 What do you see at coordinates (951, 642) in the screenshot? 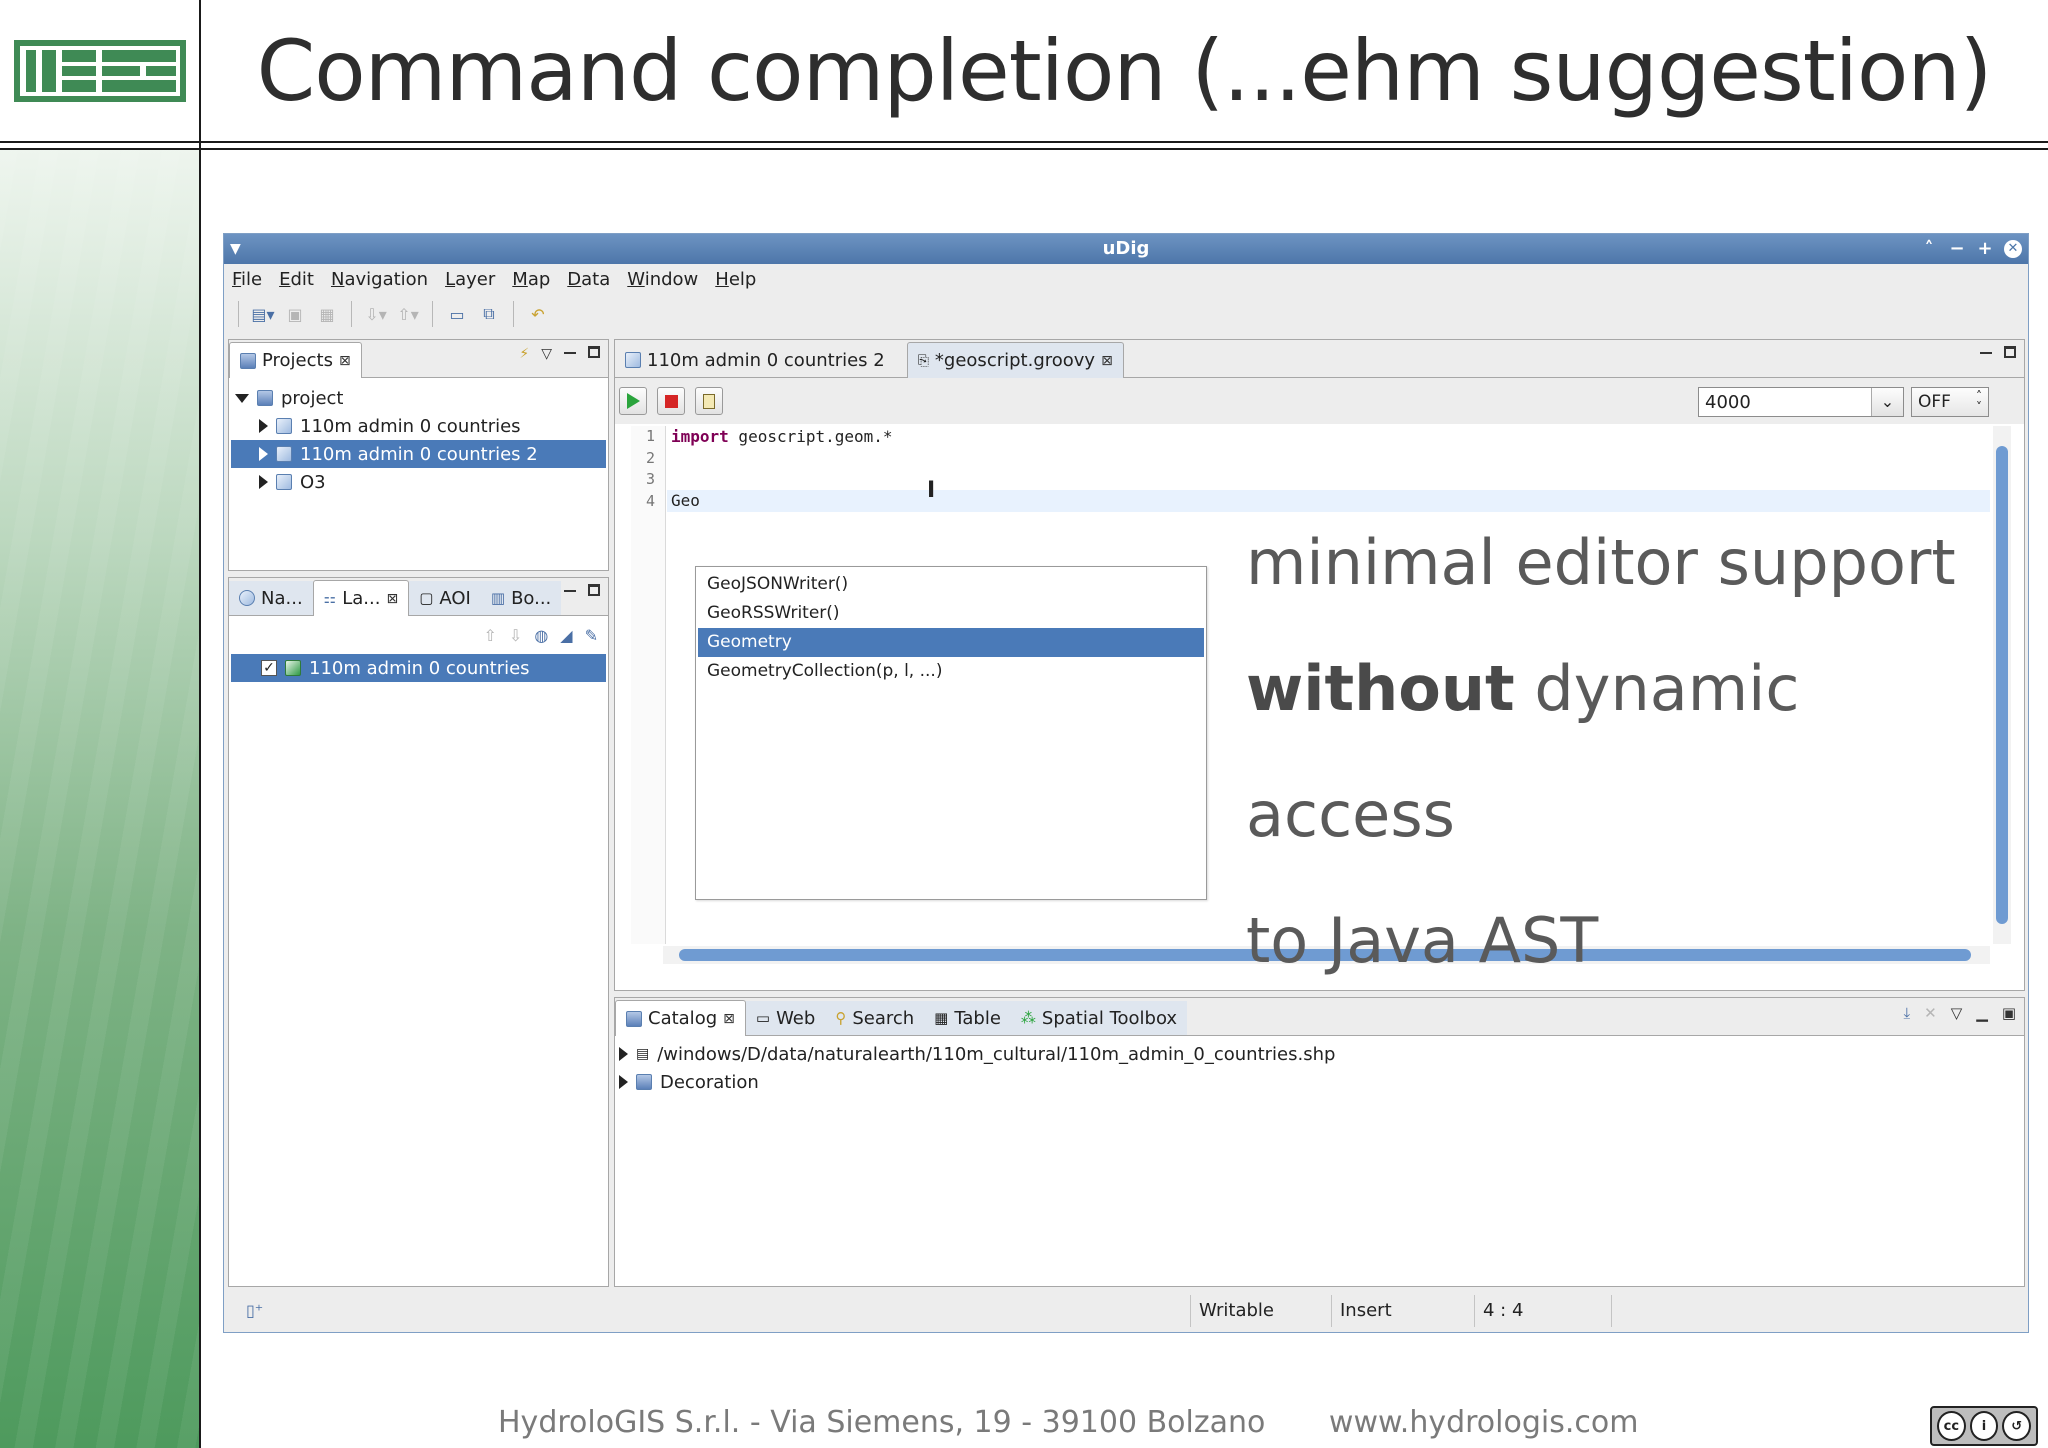
I see `completion-item-selected: Geometry` at bounding box center [951, 642].